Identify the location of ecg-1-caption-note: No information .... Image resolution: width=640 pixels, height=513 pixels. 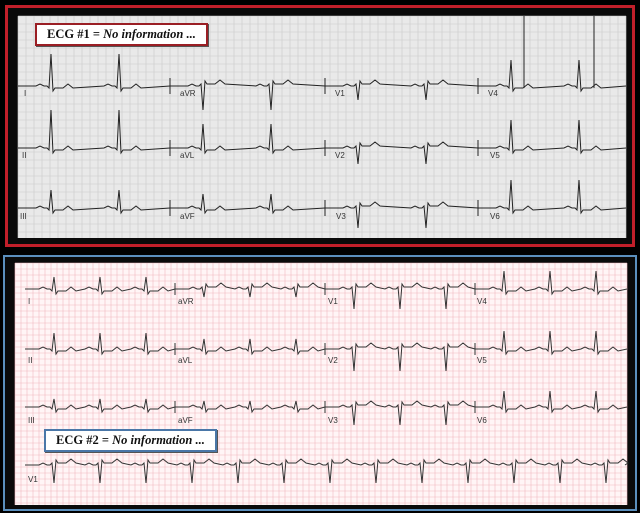
(149, 34).